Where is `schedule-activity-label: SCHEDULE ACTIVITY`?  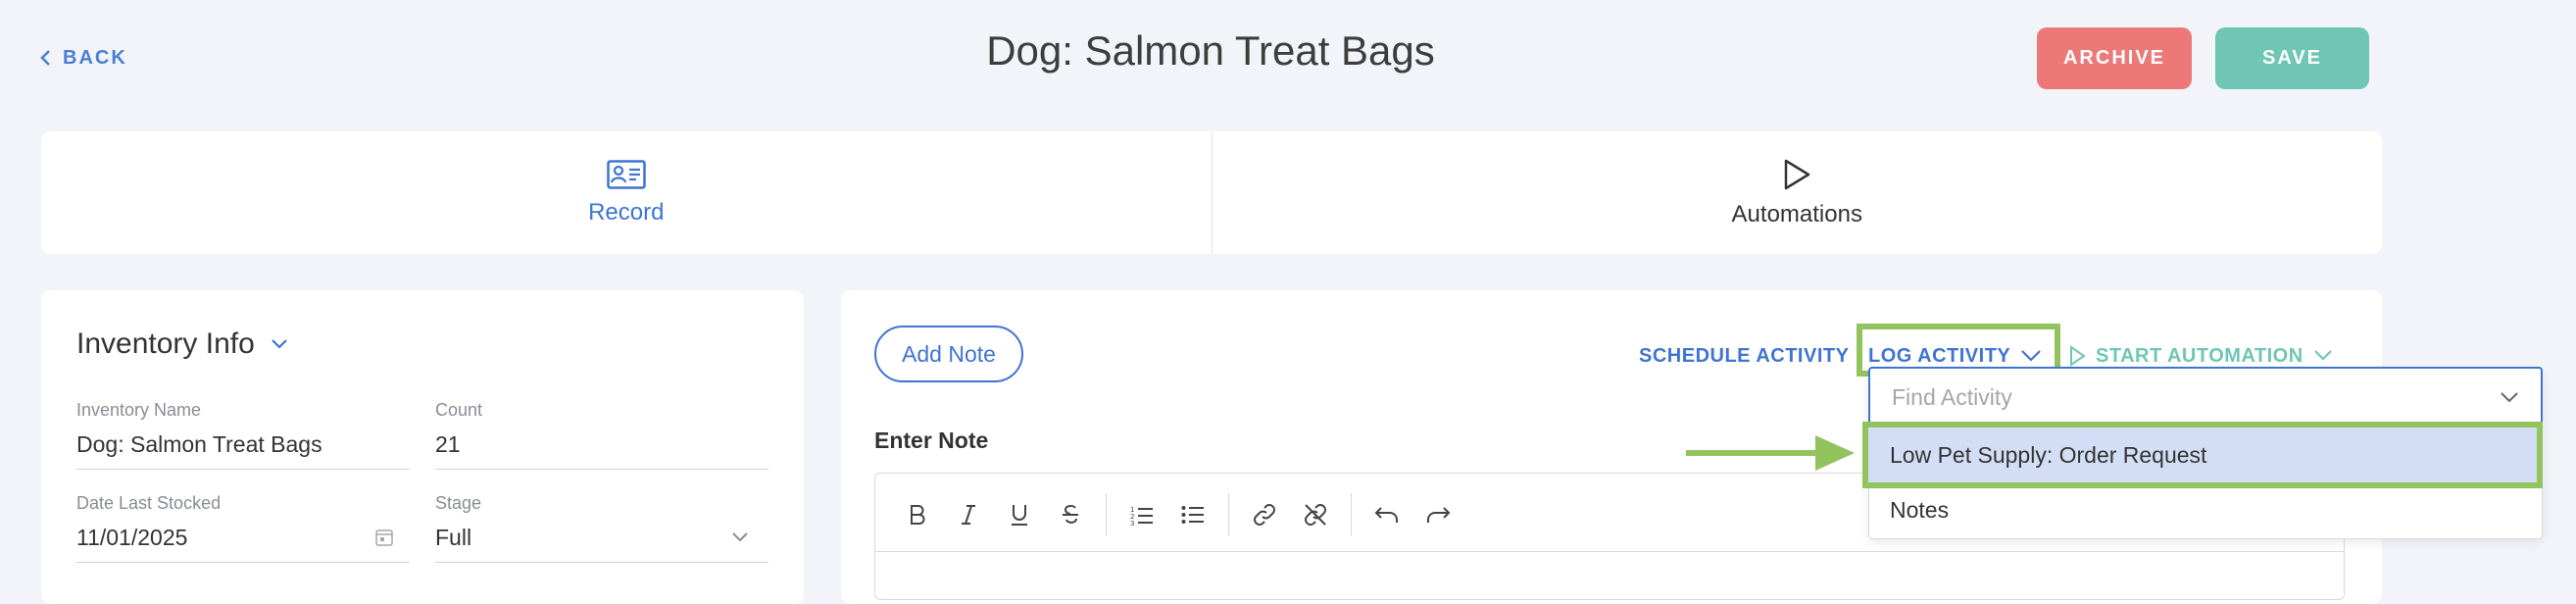 schedule-activity-label: SCHEDULE ACTIVITY is located at coordinates (1744, 356).